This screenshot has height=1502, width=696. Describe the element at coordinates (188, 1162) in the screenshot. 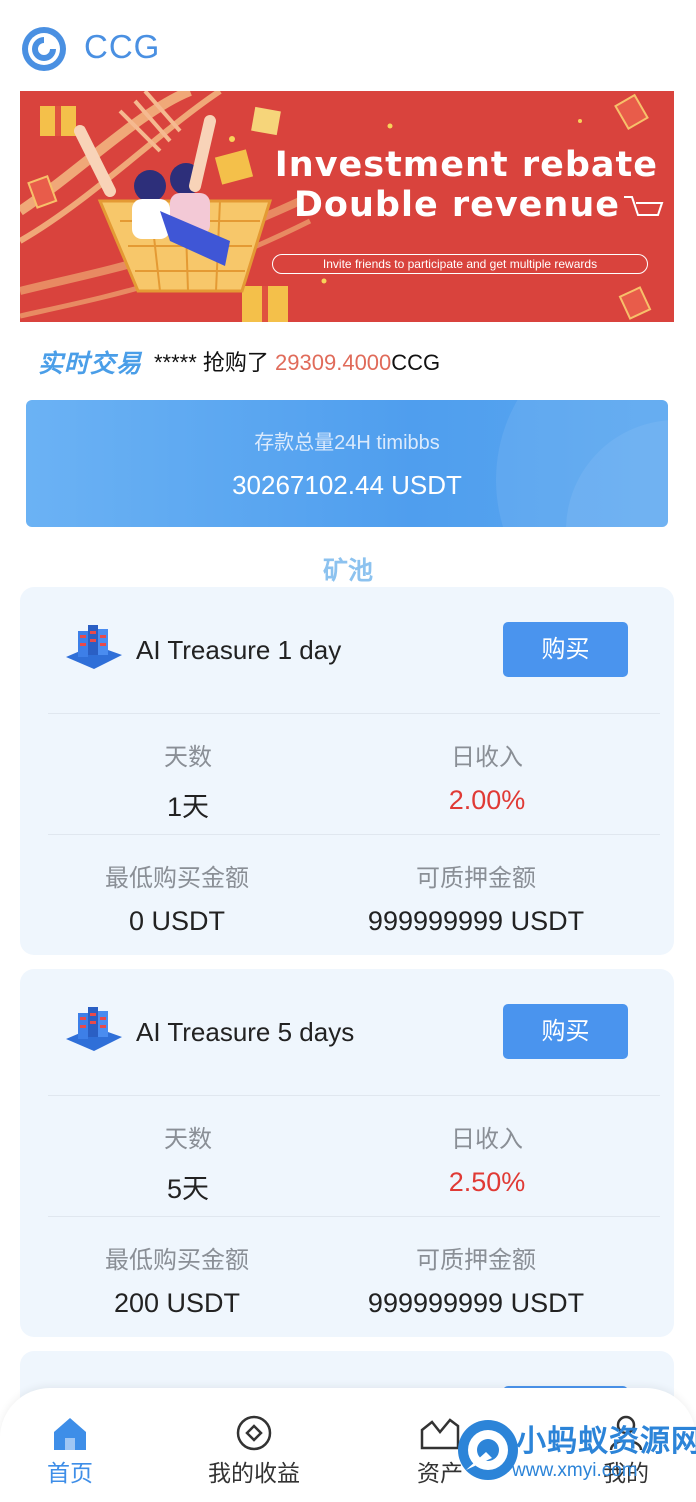

I see `pool-days: 天数 5天` at that location.